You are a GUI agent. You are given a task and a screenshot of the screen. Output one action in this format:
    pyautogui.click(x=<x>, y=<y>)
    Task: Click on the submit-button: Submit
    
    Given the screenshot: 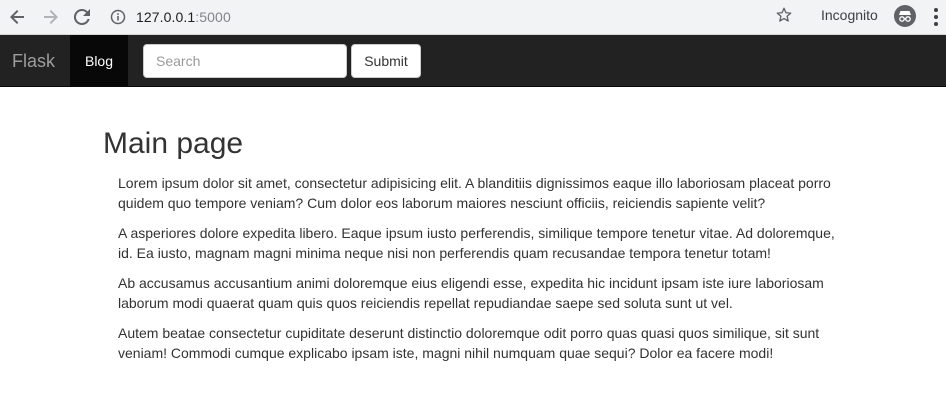 What is the action you would take?
    pyautogui.click(x=386, y=61)
    